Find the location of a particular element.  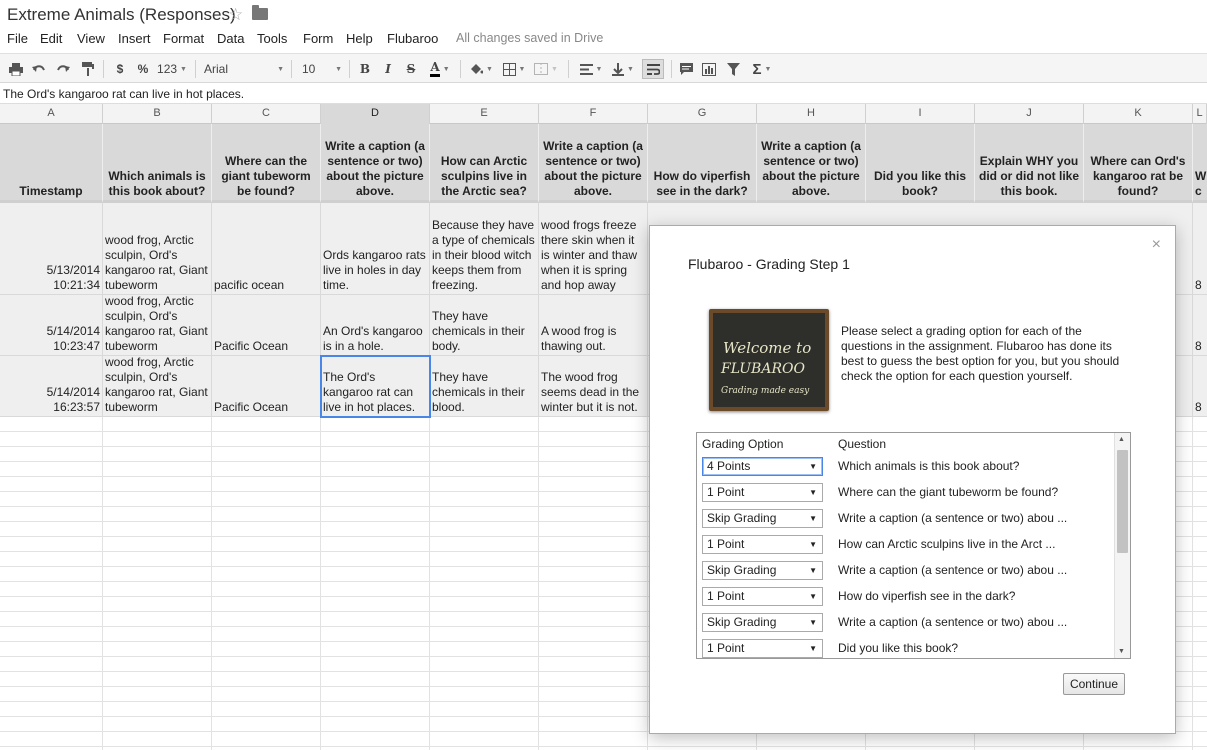

column-header-h: H is located at coordinates (811, 114).